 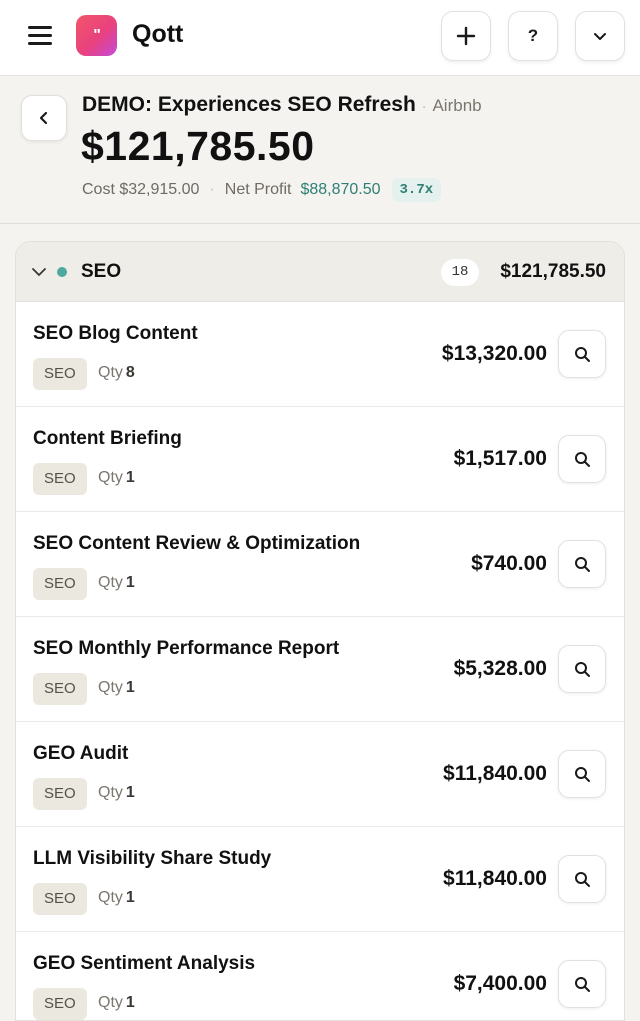 What do you see at coordinates (107, 438) in the screenshot?
I see `item-title: Content Briefing` at bounding box center [107, 438].